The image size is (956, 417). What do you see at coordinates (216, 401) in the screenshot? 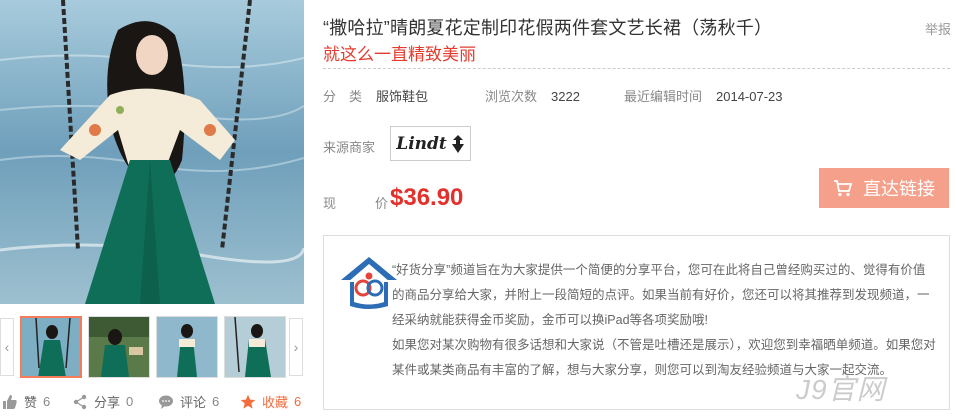
I see `comment-count: 6` at bounding box center [216, 401].